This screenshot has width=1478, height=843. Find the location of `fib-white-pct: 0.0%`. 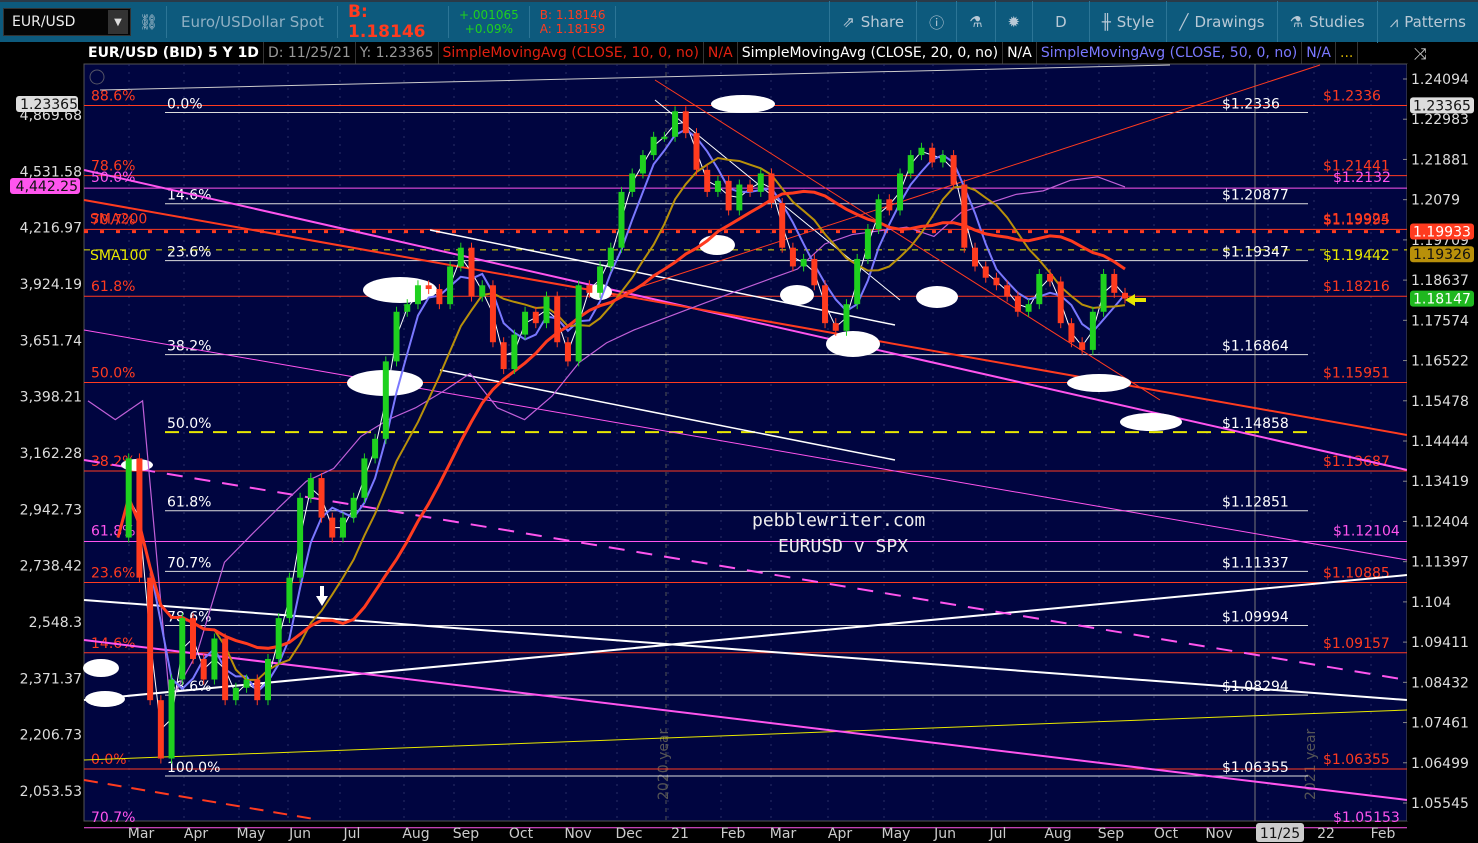

fib-white-pct: 0.0% is located at coordinates (185, 105).